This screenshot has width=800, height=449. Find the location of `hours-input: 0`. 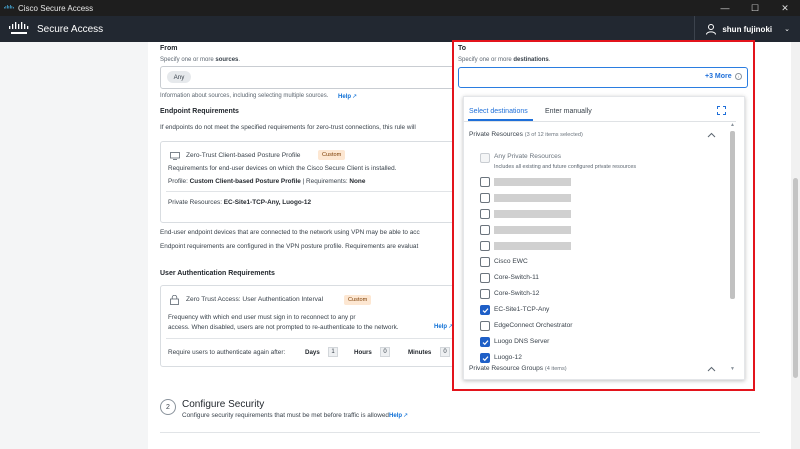

hours-input: 0 is located at coordinates (385, 352).